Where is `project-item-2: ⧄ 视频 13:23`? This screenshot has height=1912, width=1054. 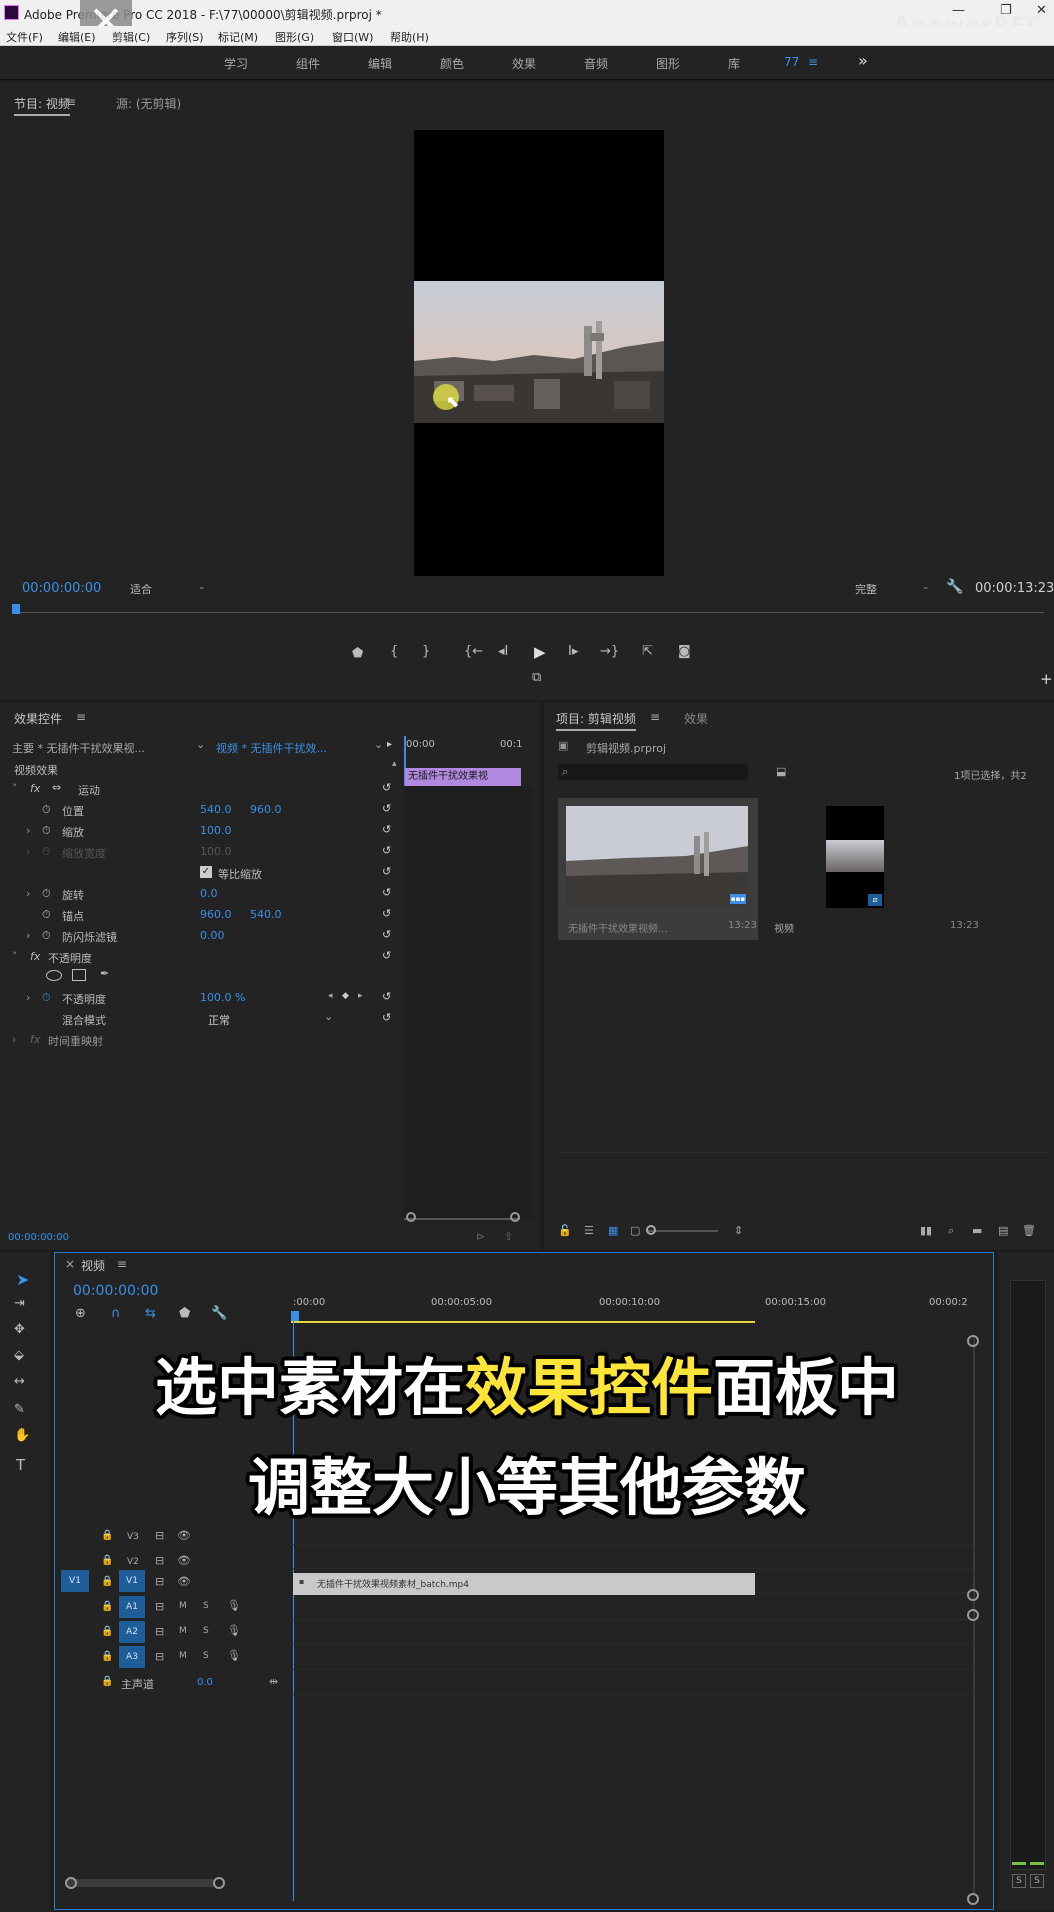
project-item-2: ⧄ 视频 13:23 is located at coordinates (874, 869).